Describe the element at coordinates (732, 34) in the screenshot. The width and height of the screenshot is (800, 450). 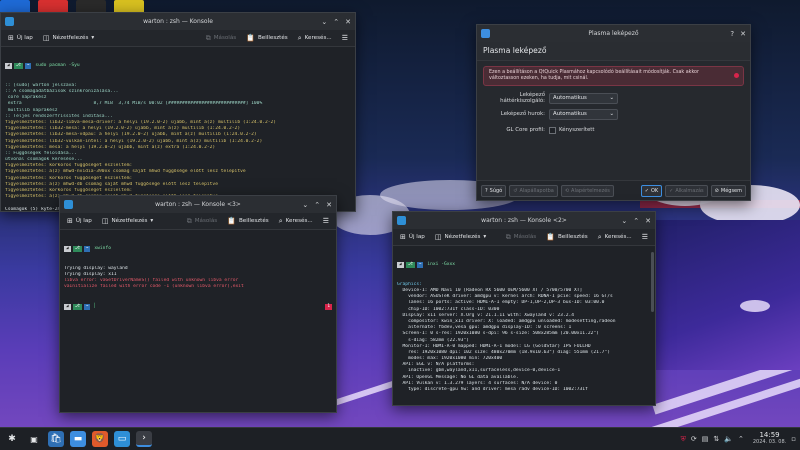
I see `help-icon: ?` at that location.